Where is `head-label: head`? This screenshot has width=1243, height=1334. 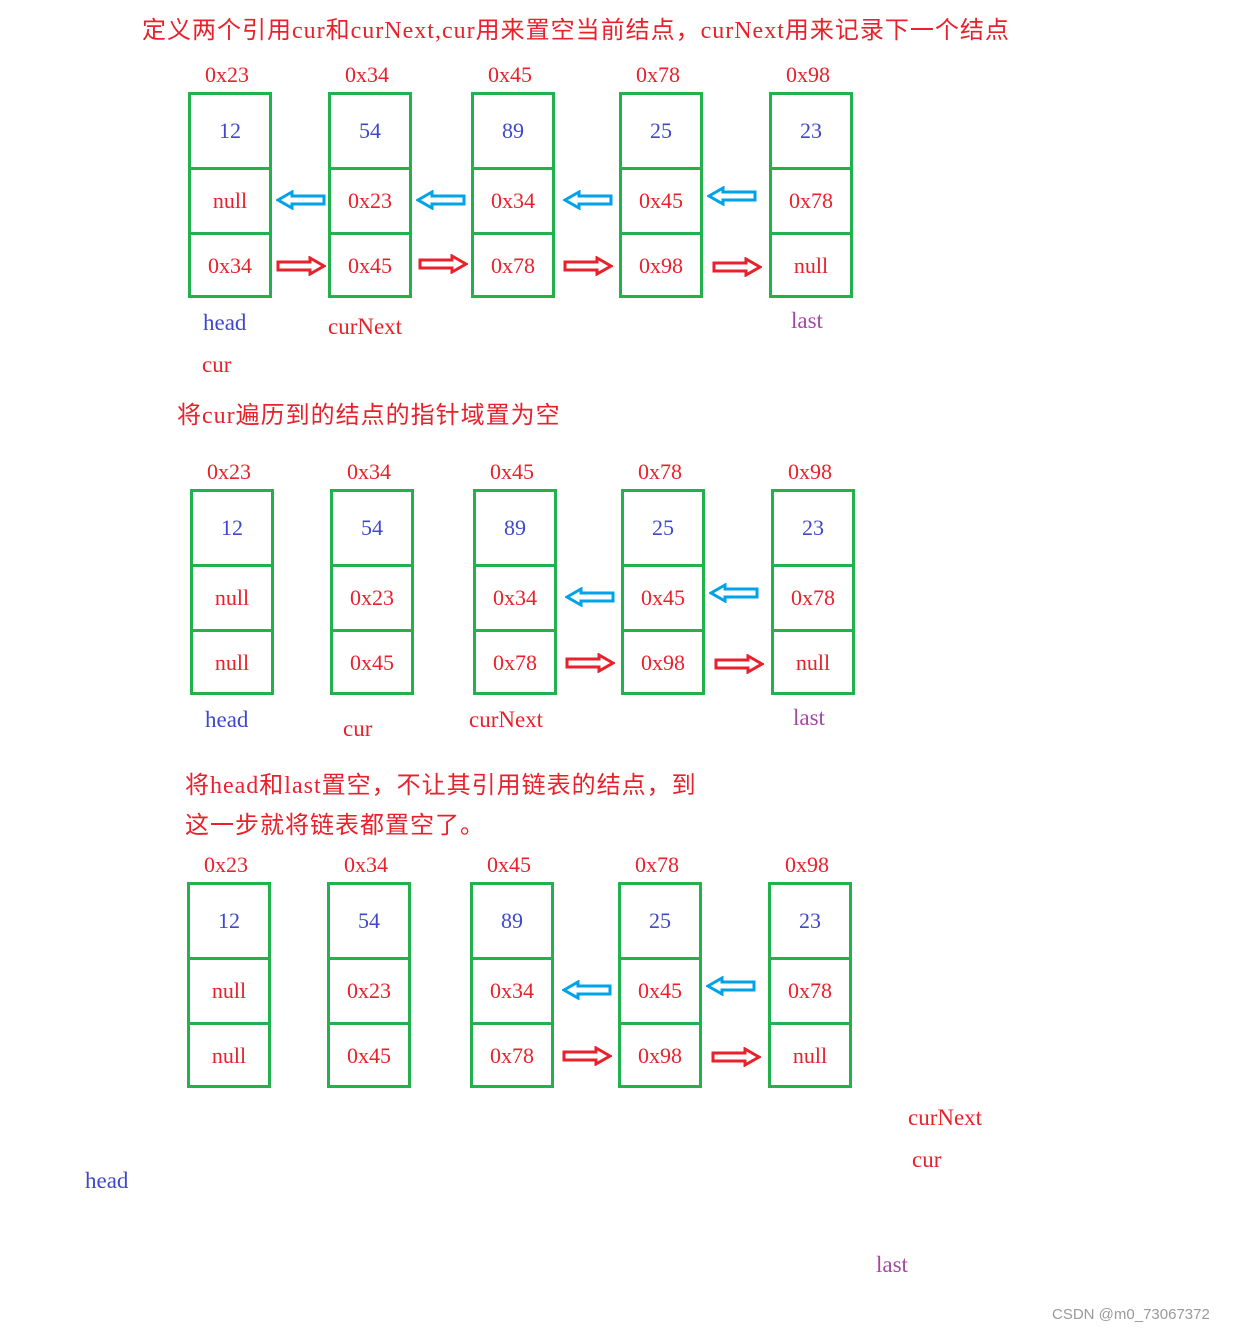 head-label: head is located at coordinates (227, 719).